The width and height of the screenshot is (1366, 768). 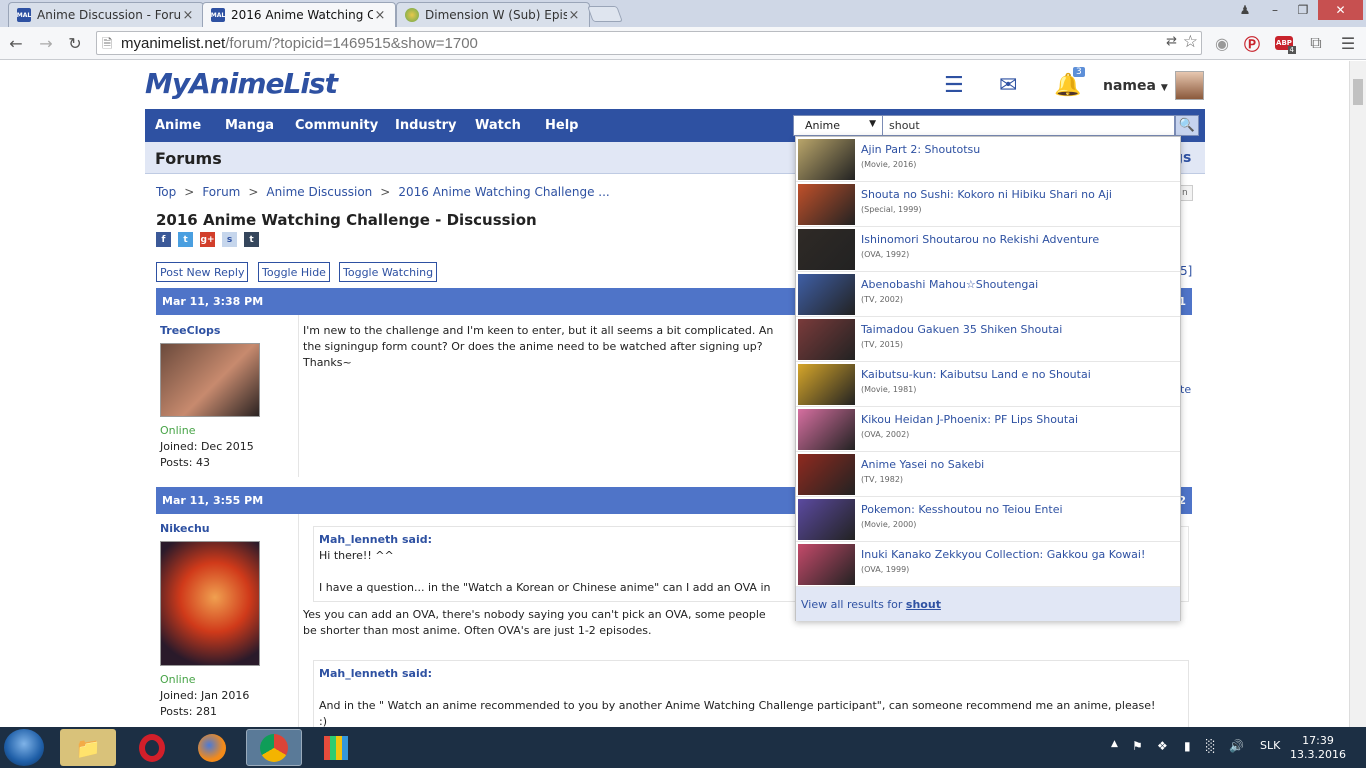 I want to click on breadcrumb-board: Anime Discussion, so click(x=319, y=192).